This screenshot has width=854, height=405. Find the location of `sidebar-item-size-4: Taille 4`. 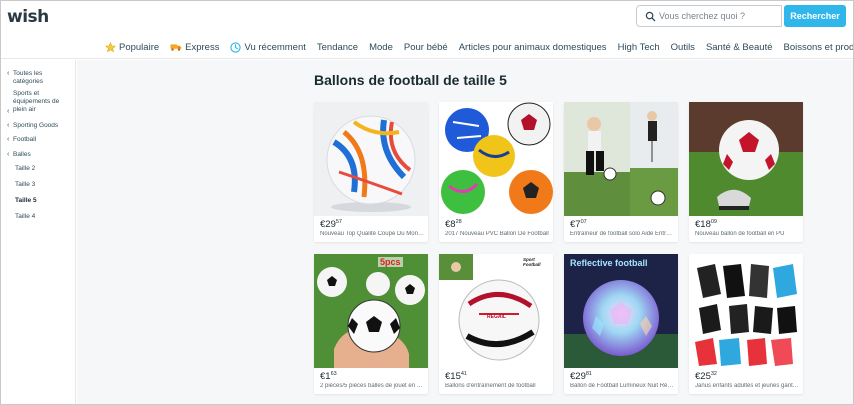

sidebar-item-size-4: Taille 4 is located at coordinates (25, 217).